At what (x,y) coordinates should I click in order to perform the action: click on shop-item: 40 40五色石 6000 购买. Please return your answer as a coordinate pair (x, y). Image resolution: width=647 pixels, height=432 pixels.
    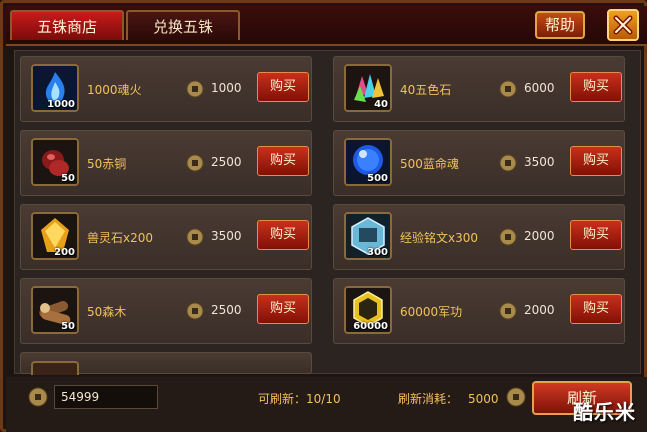
    Looking at the image, I should click on (479, 89).